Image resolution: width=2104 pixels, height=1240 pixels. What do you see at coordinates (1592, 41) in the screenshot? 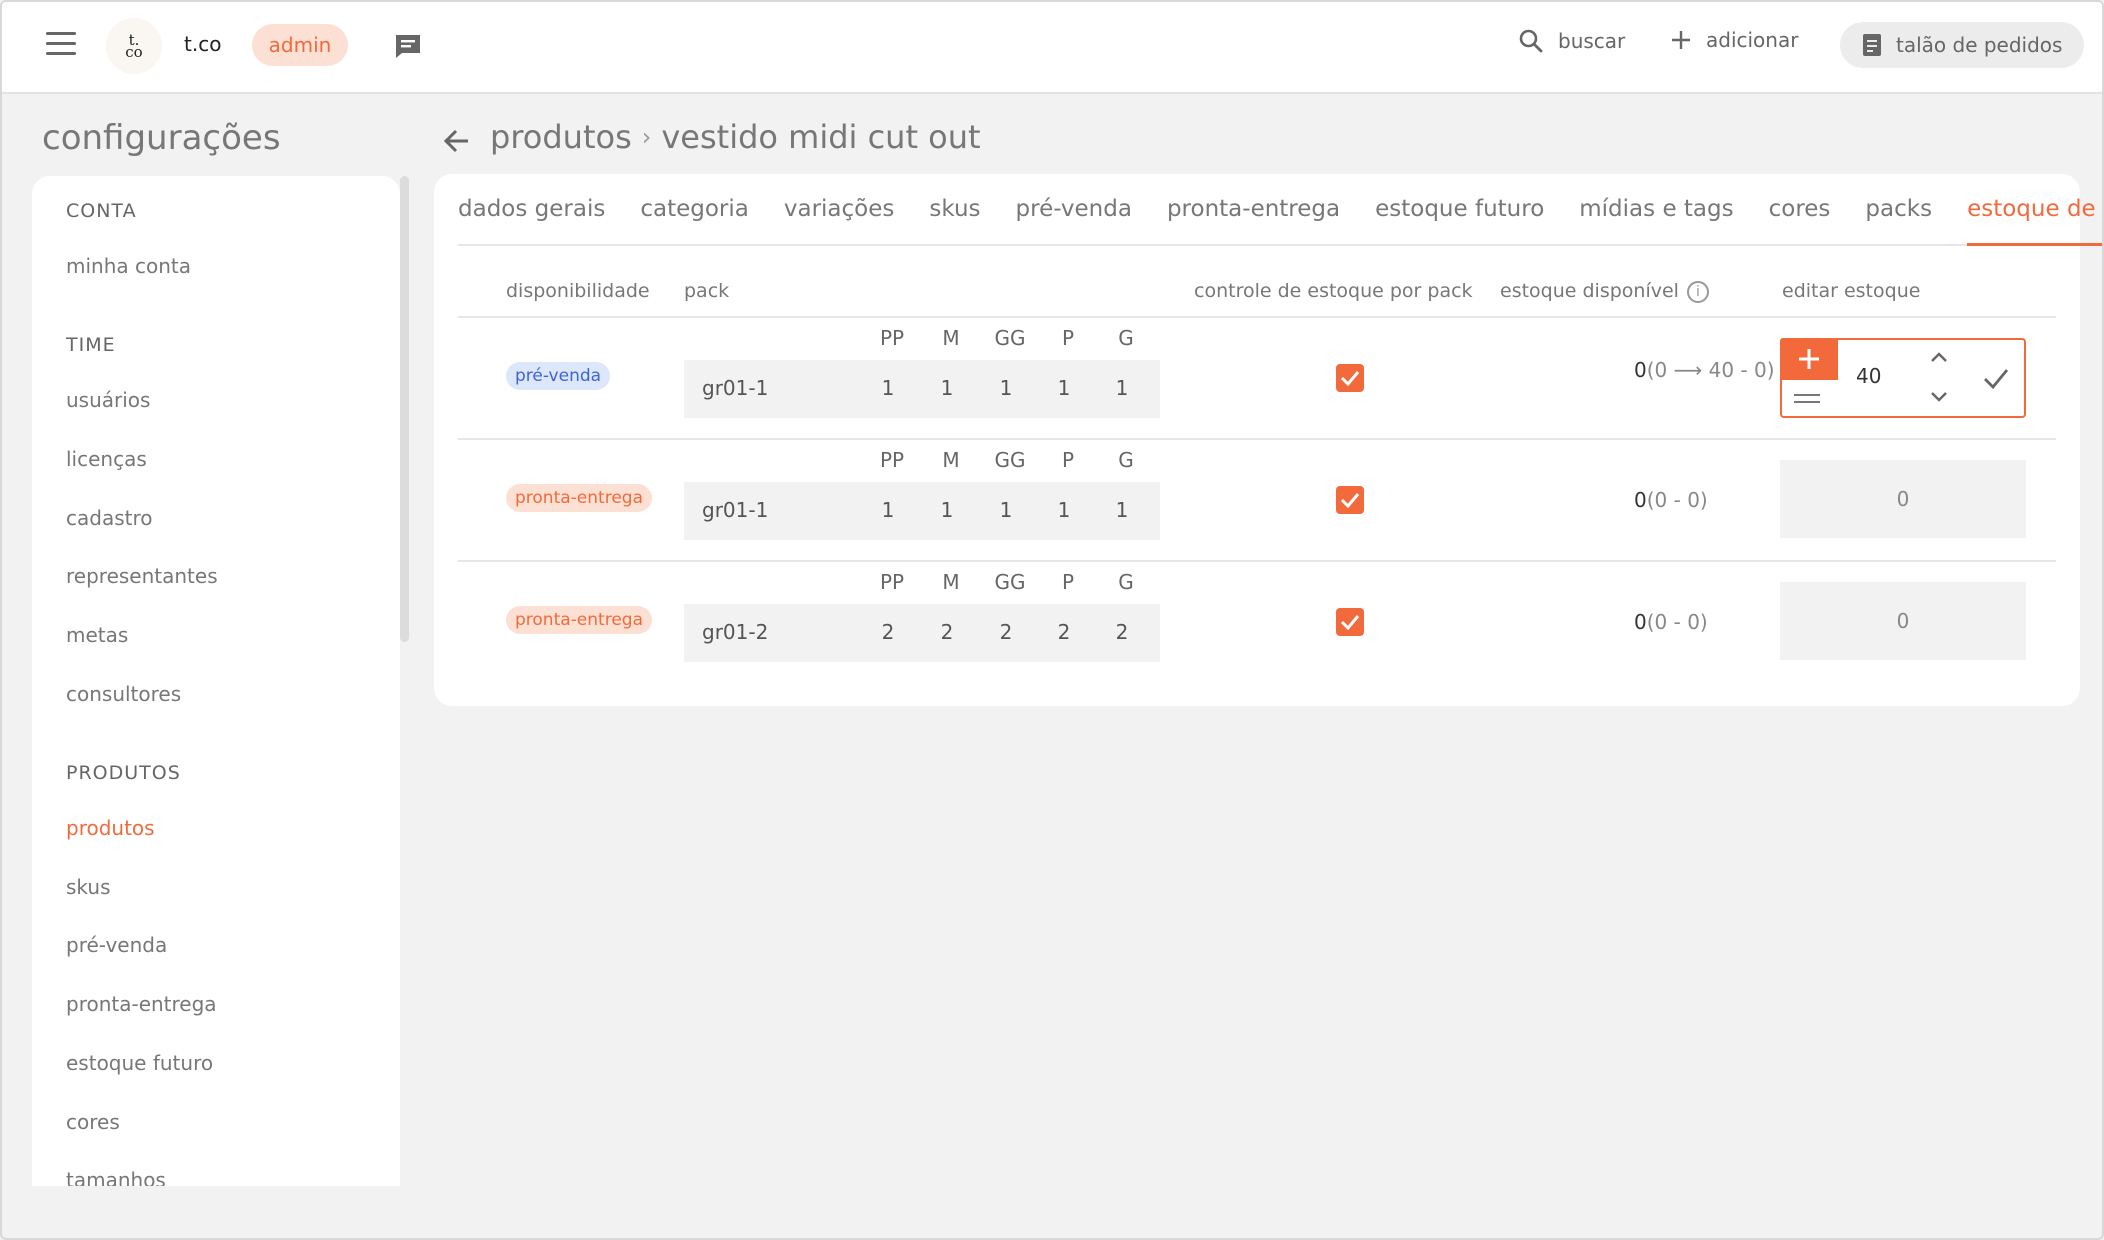
I see `search-label: buscar` at bounding box center [1592, 41].